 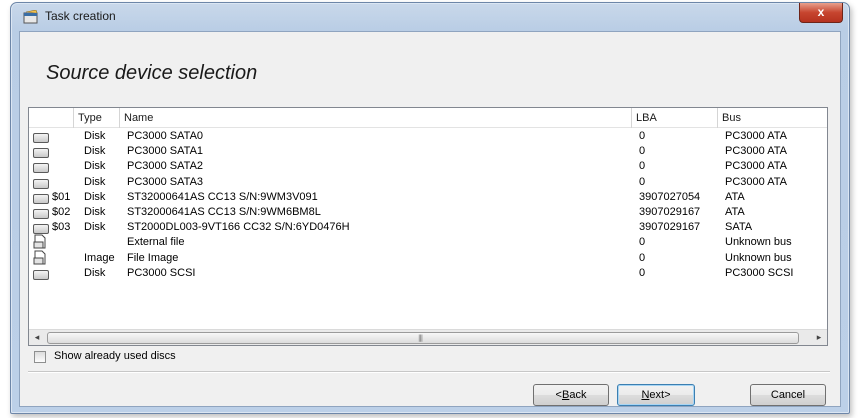 I want to click on device-name: ST32000641AS CC13 S/N:9WM3V091, so click(x=222, y=196).